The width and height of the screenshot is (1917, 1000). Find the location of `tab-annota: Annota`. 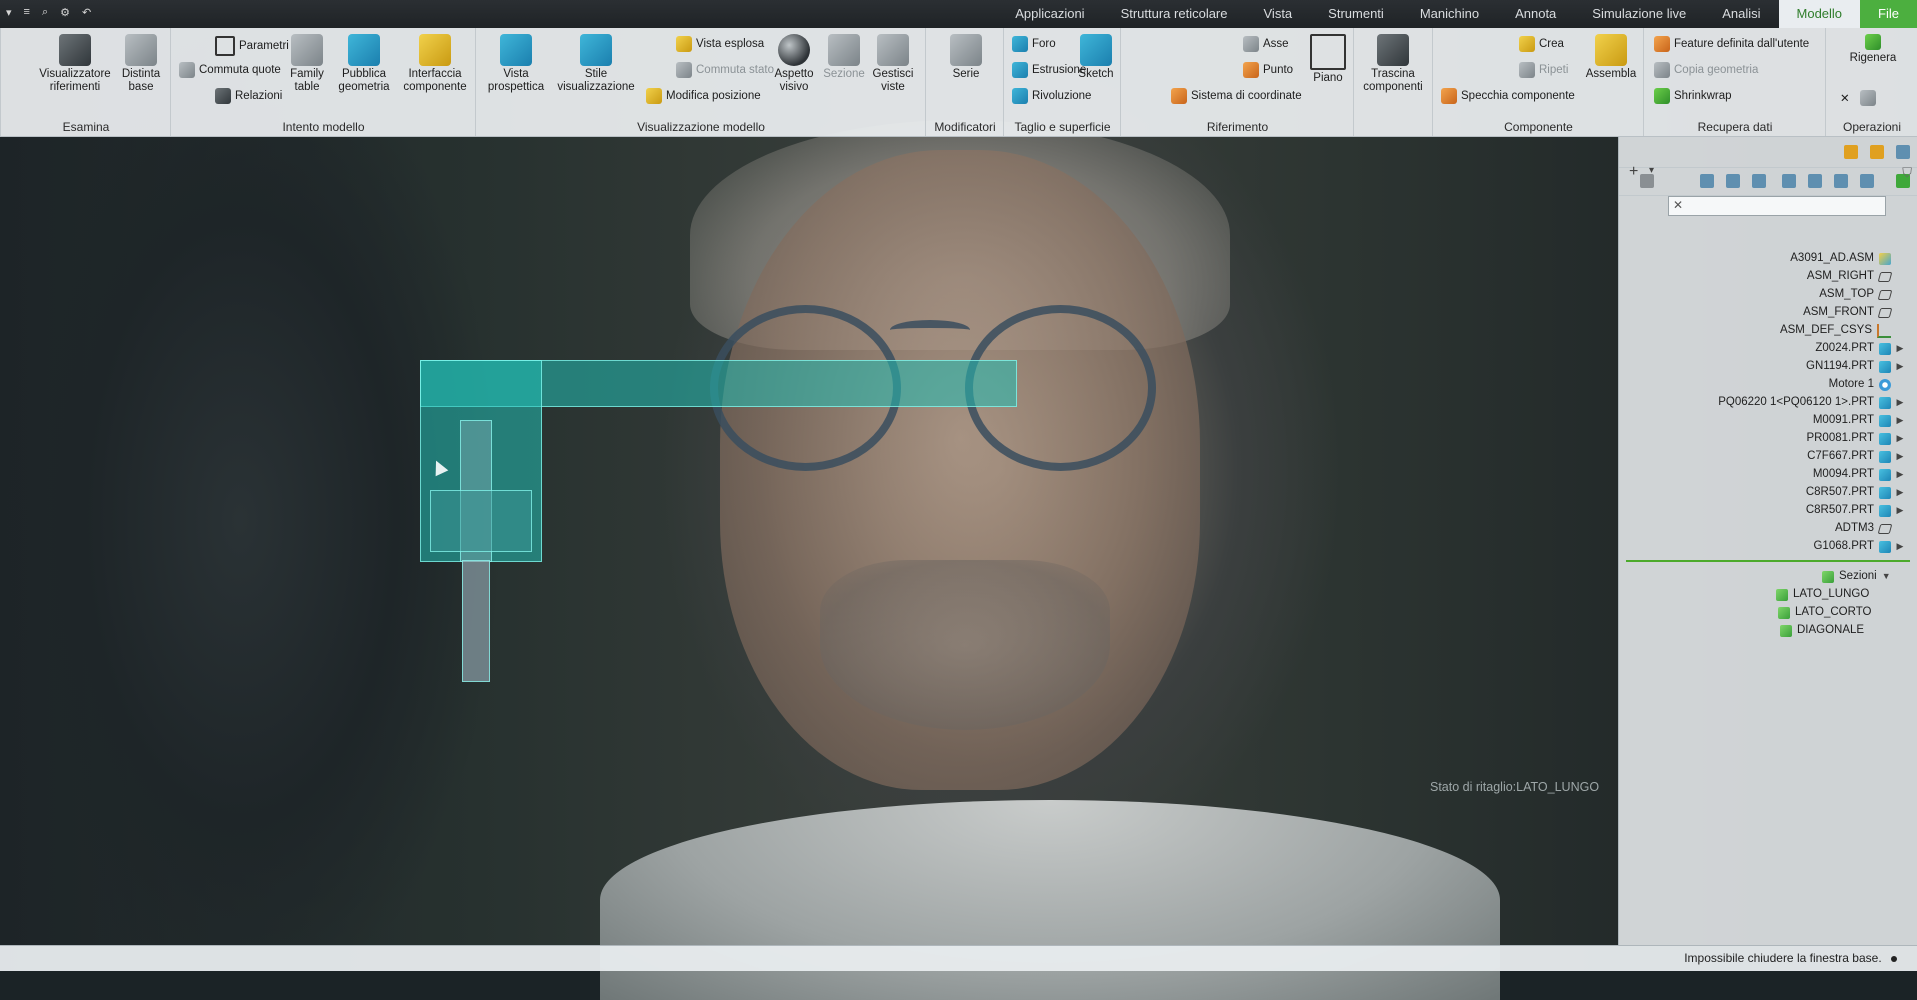

tab-annota: Annota is located at coordinates (1535, 14).